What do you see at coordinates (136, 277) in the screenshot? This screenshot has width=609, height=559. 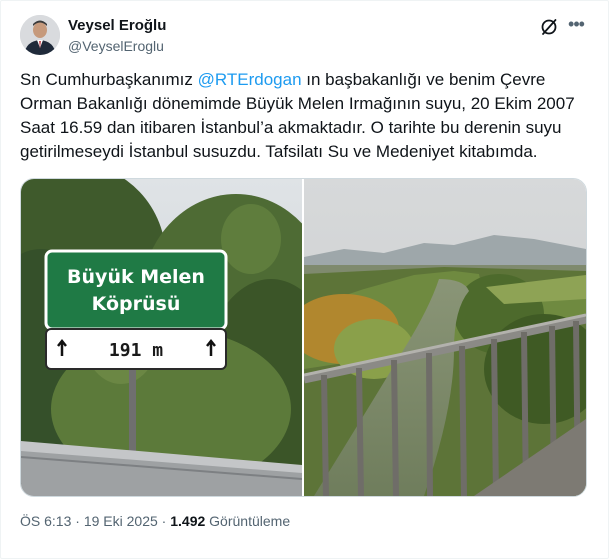 I see `sign-line-1: Büyük Melen` at bounding box center [136, 277].